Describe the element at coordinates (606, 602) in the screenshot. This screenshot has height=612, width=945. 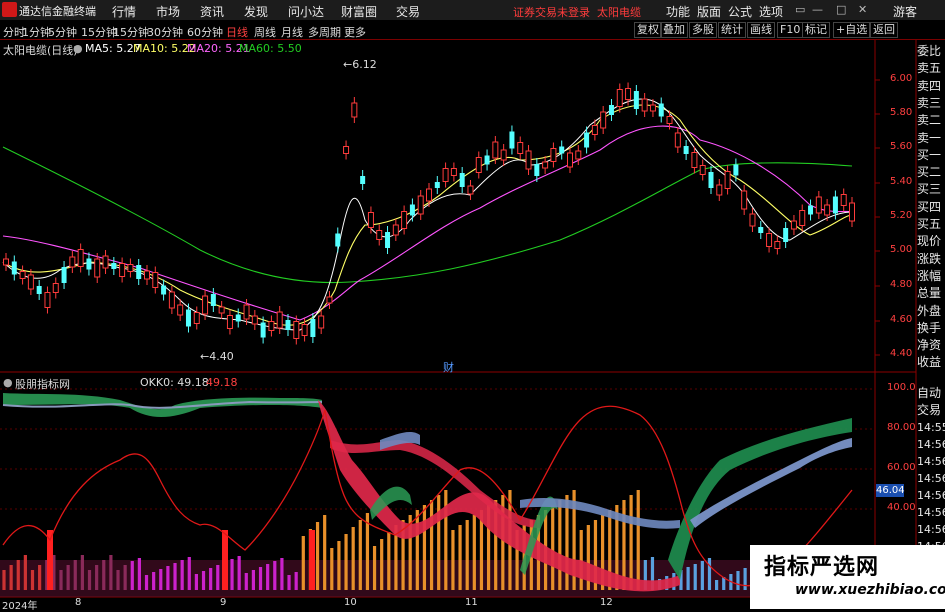
I see `time-label-dec: 12` at that location.